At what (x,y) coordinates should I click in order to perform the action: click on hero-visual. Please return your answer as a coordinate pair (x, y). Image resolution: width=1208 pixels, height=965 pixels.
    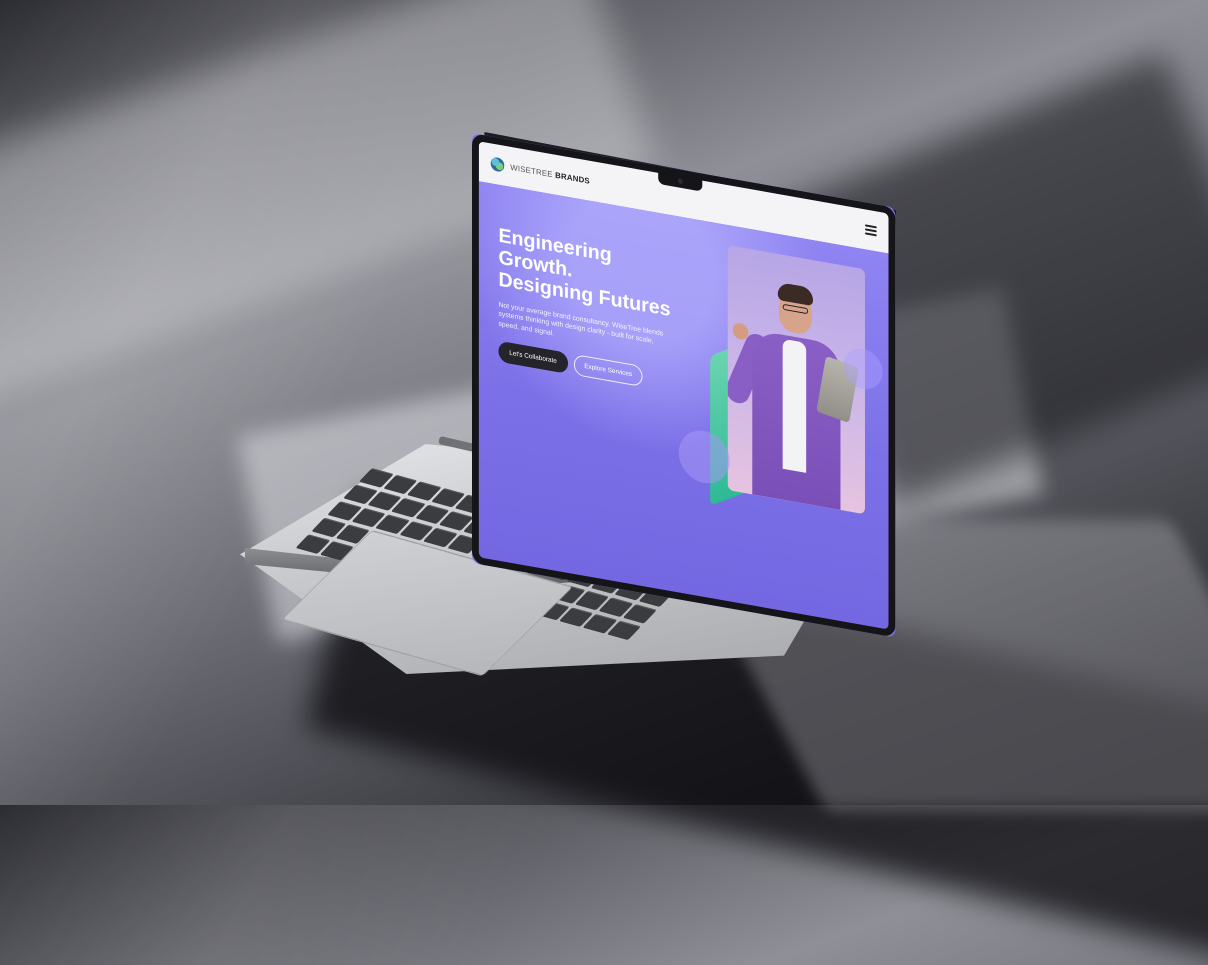
    Looking at the image, I should click on (780, 383).